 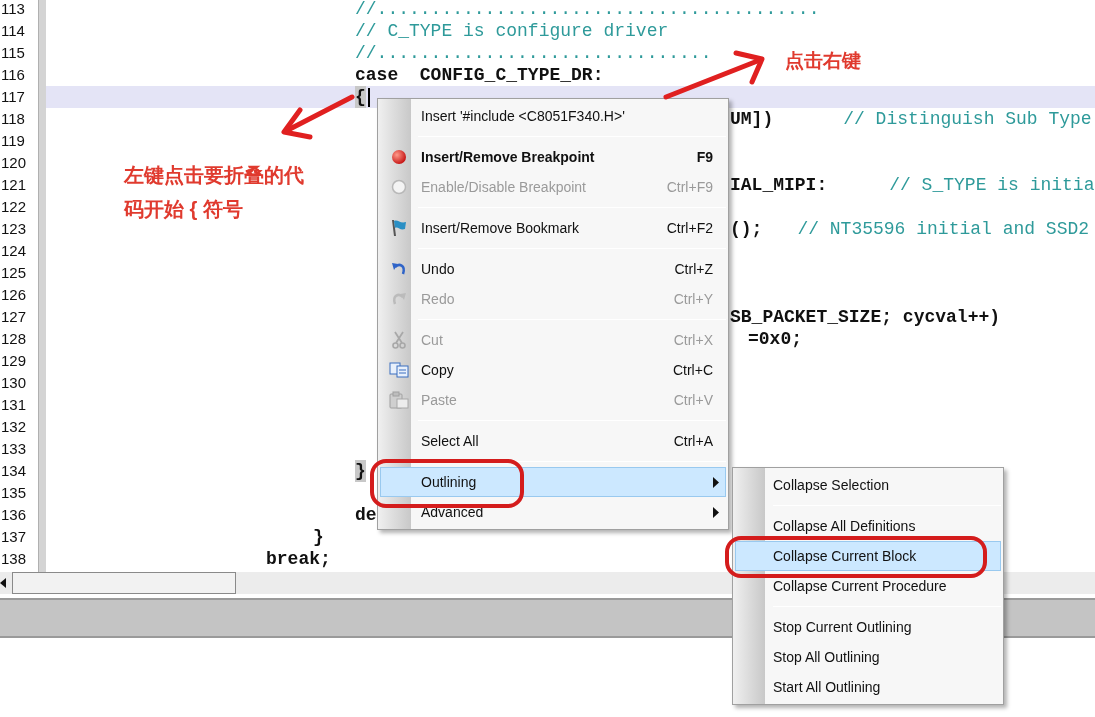 What do you see at coordinates (13, 141) in the screenshot?
I see `line-number: 119` at bounding box center [13, 141].